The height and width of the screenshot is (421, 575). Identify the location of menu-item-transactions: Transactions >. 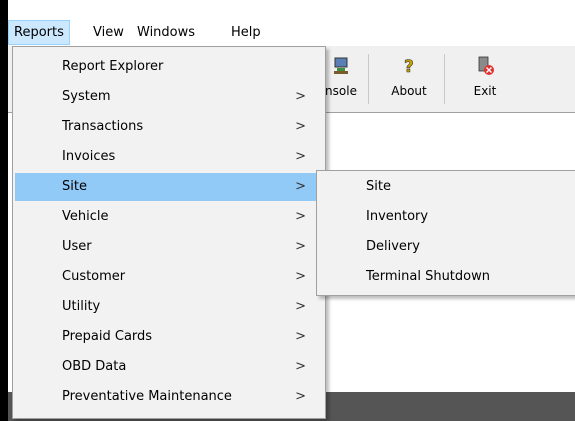
(169, 127).